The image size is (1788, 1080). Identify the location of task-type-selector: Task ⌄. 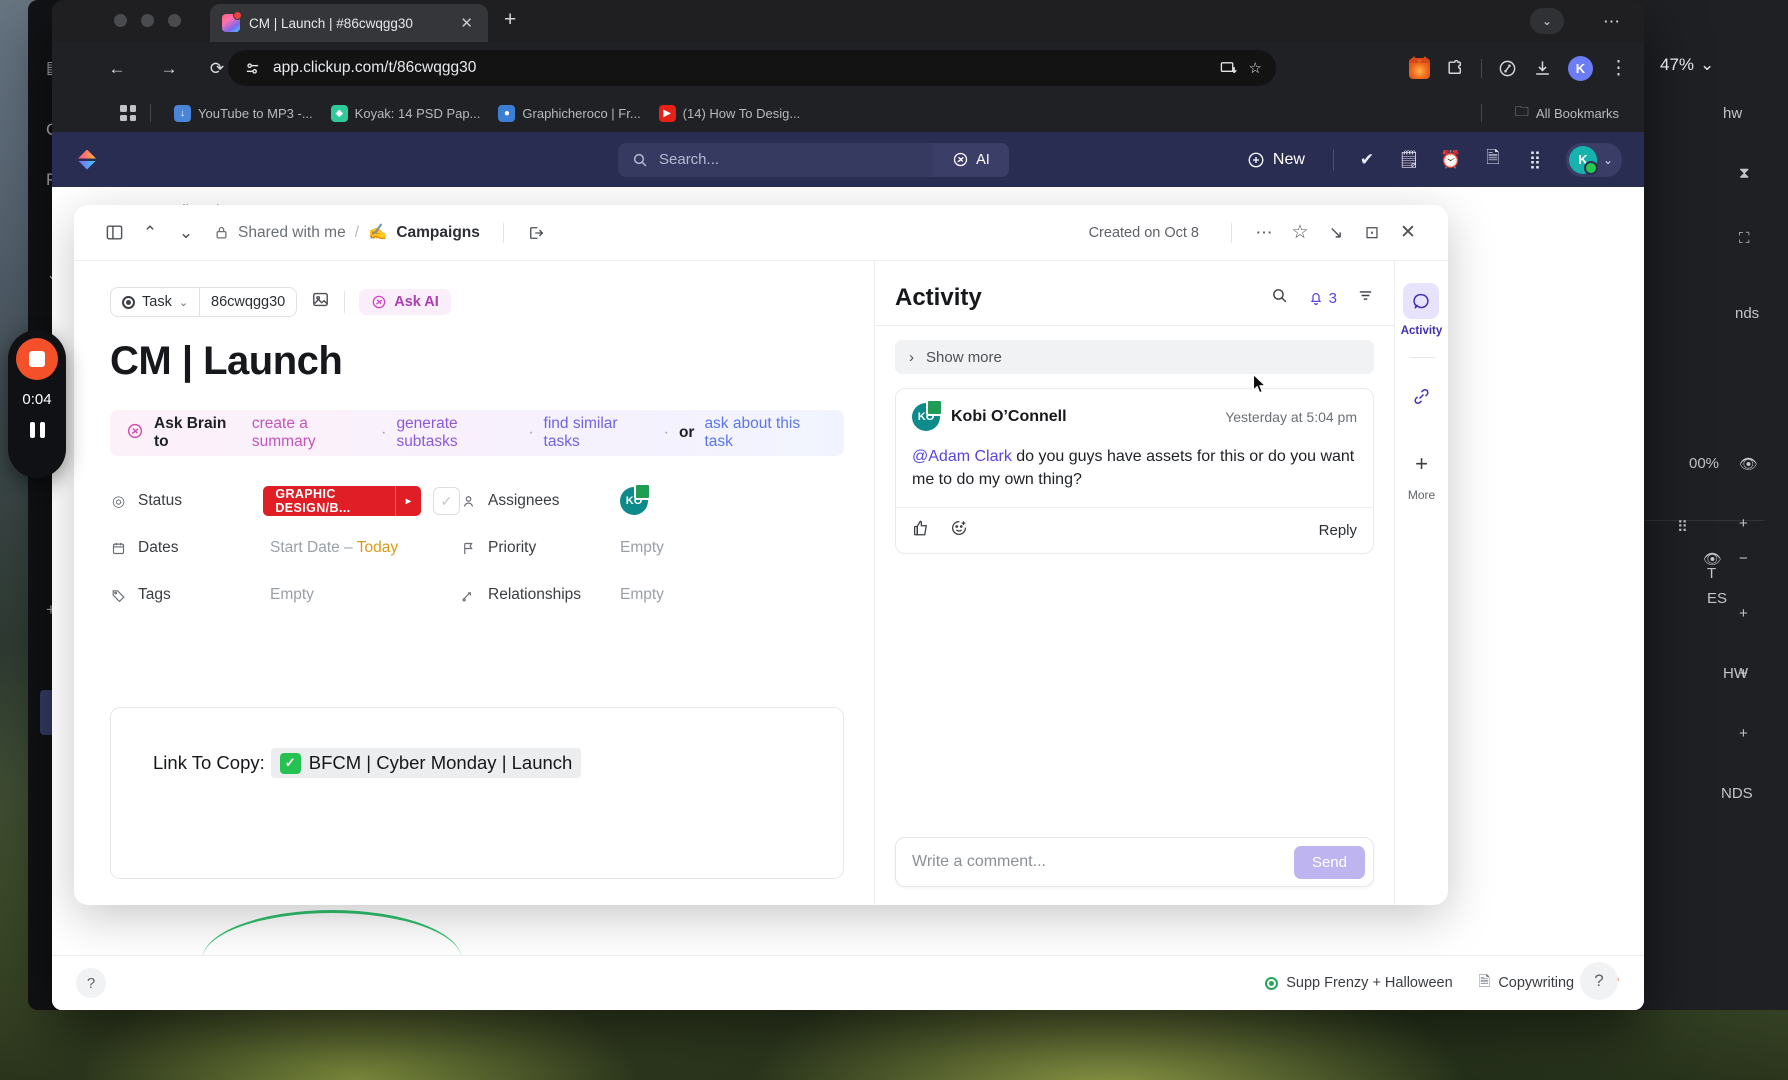
(155, 302).